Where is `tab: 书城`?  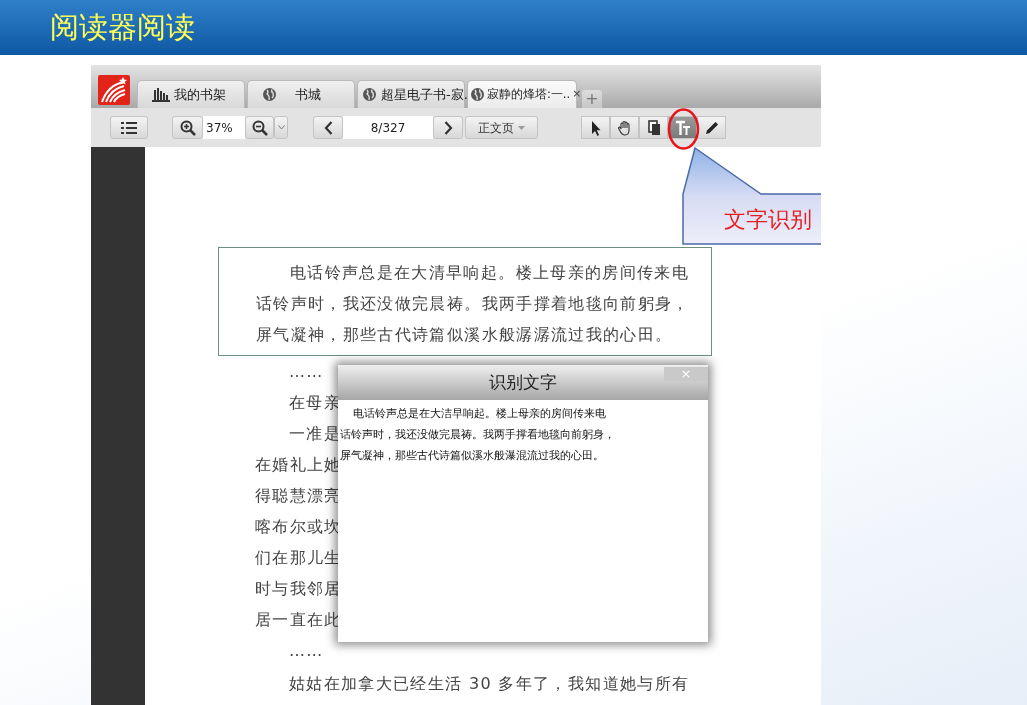 tab: 书城 is located at coordinates (301, 94).